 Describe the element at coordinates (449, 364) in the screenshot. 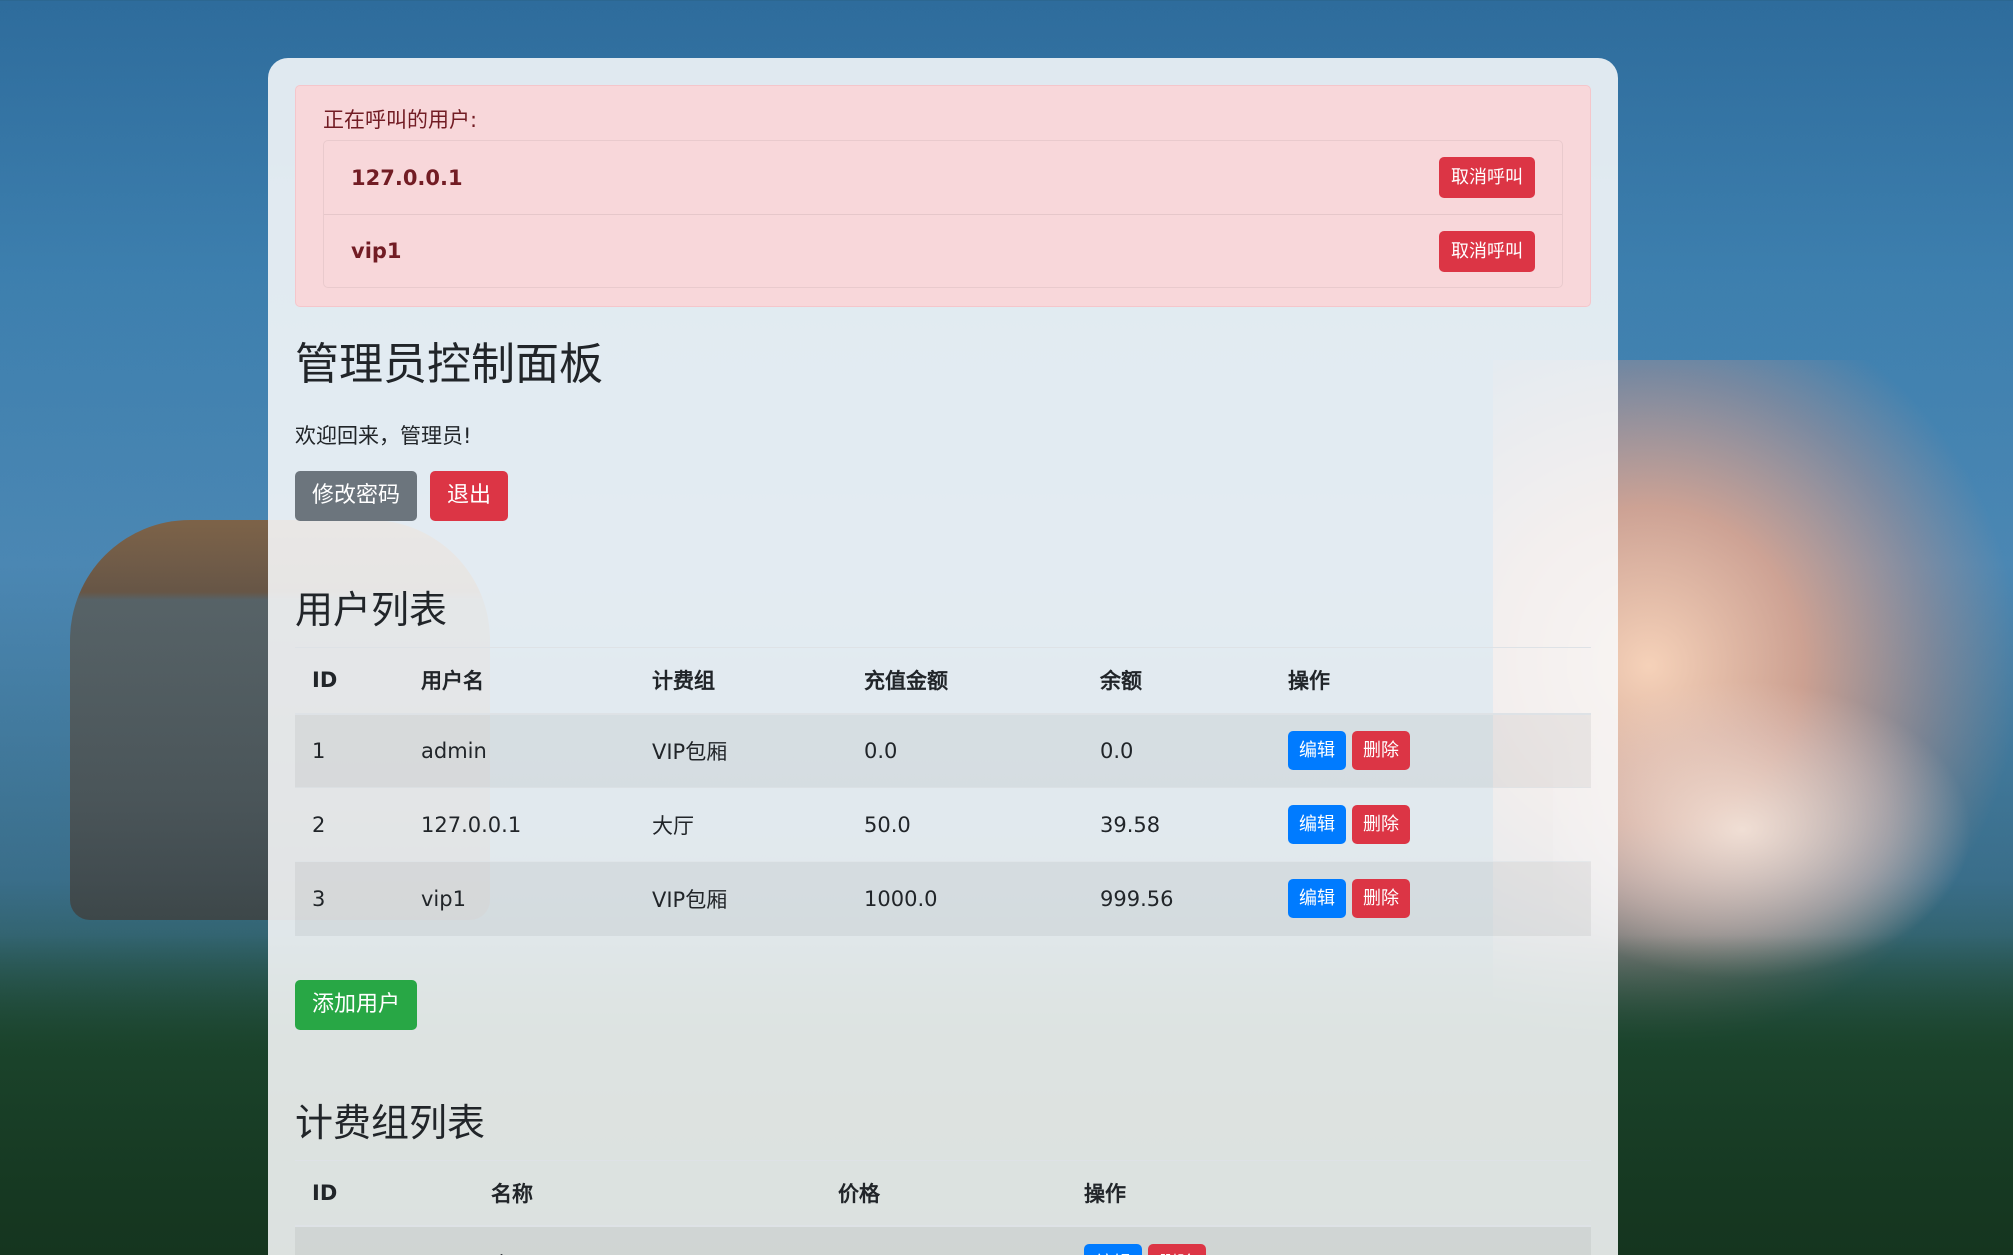

I see `page-title: 管理员控制面板` at that location.